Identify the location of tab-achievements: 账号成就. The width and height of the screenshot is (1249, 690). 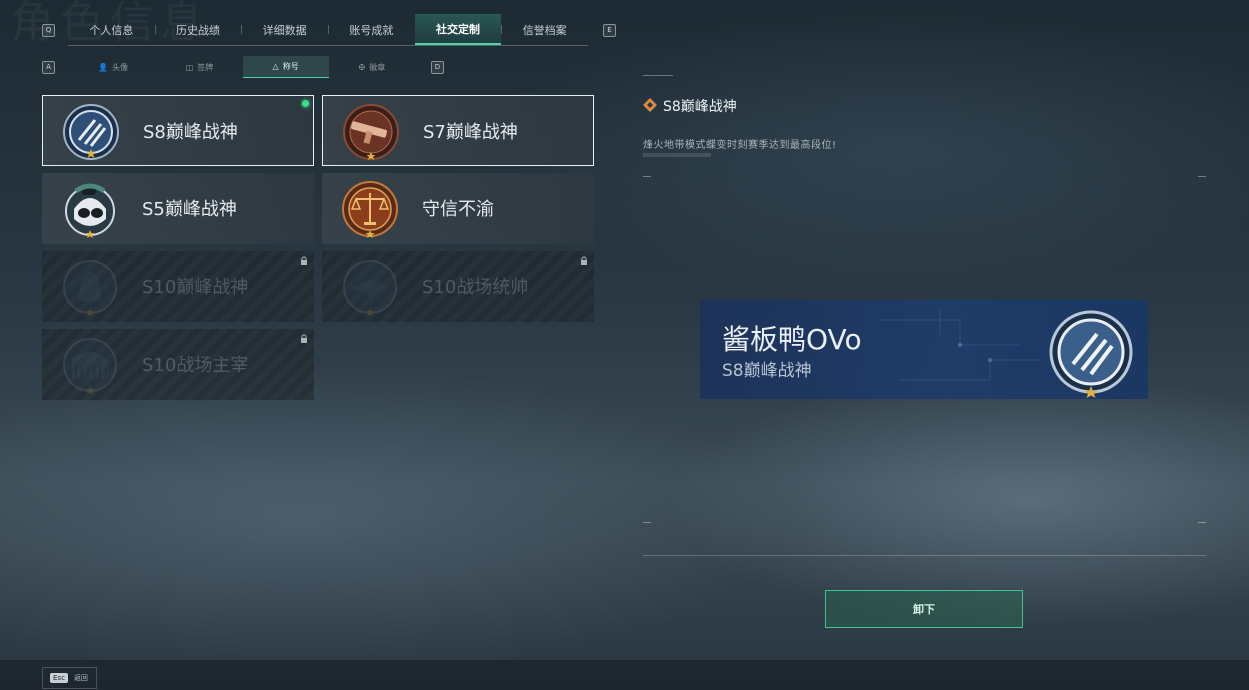
(371, 29).